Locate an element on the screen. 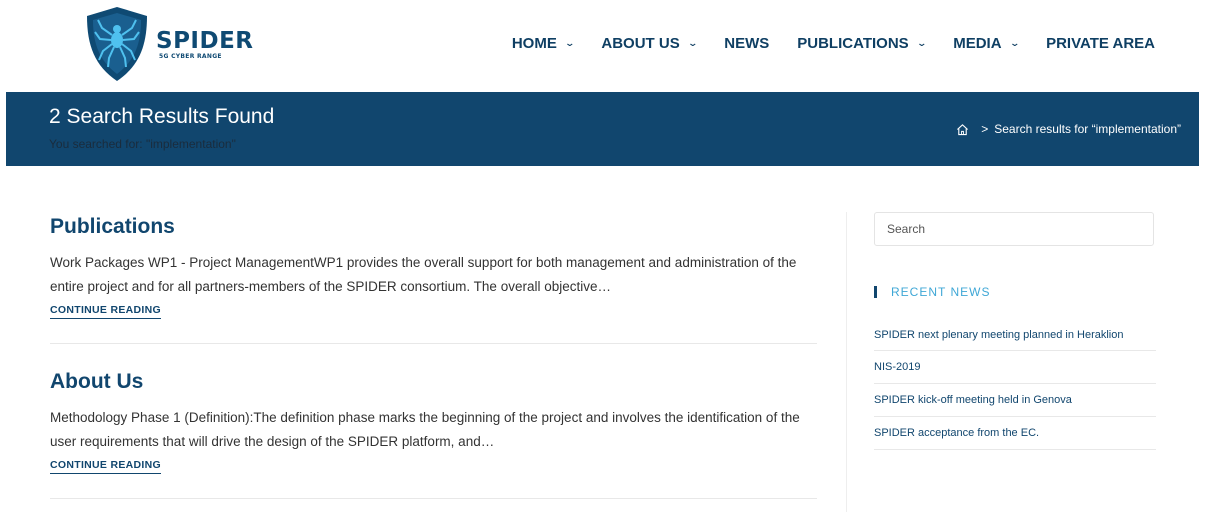 The width and height of the screenshot is (1205, 522). result-title-link: About Us is located at coordinates (433, 382).